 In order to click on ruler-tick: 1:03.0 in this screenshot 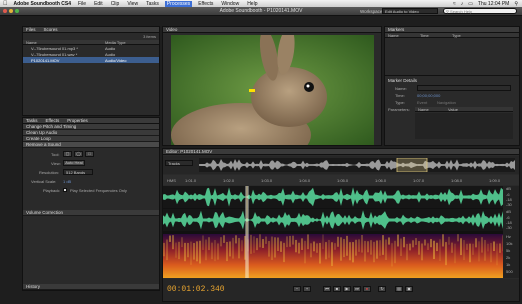, I will do `click(267, 180)`.